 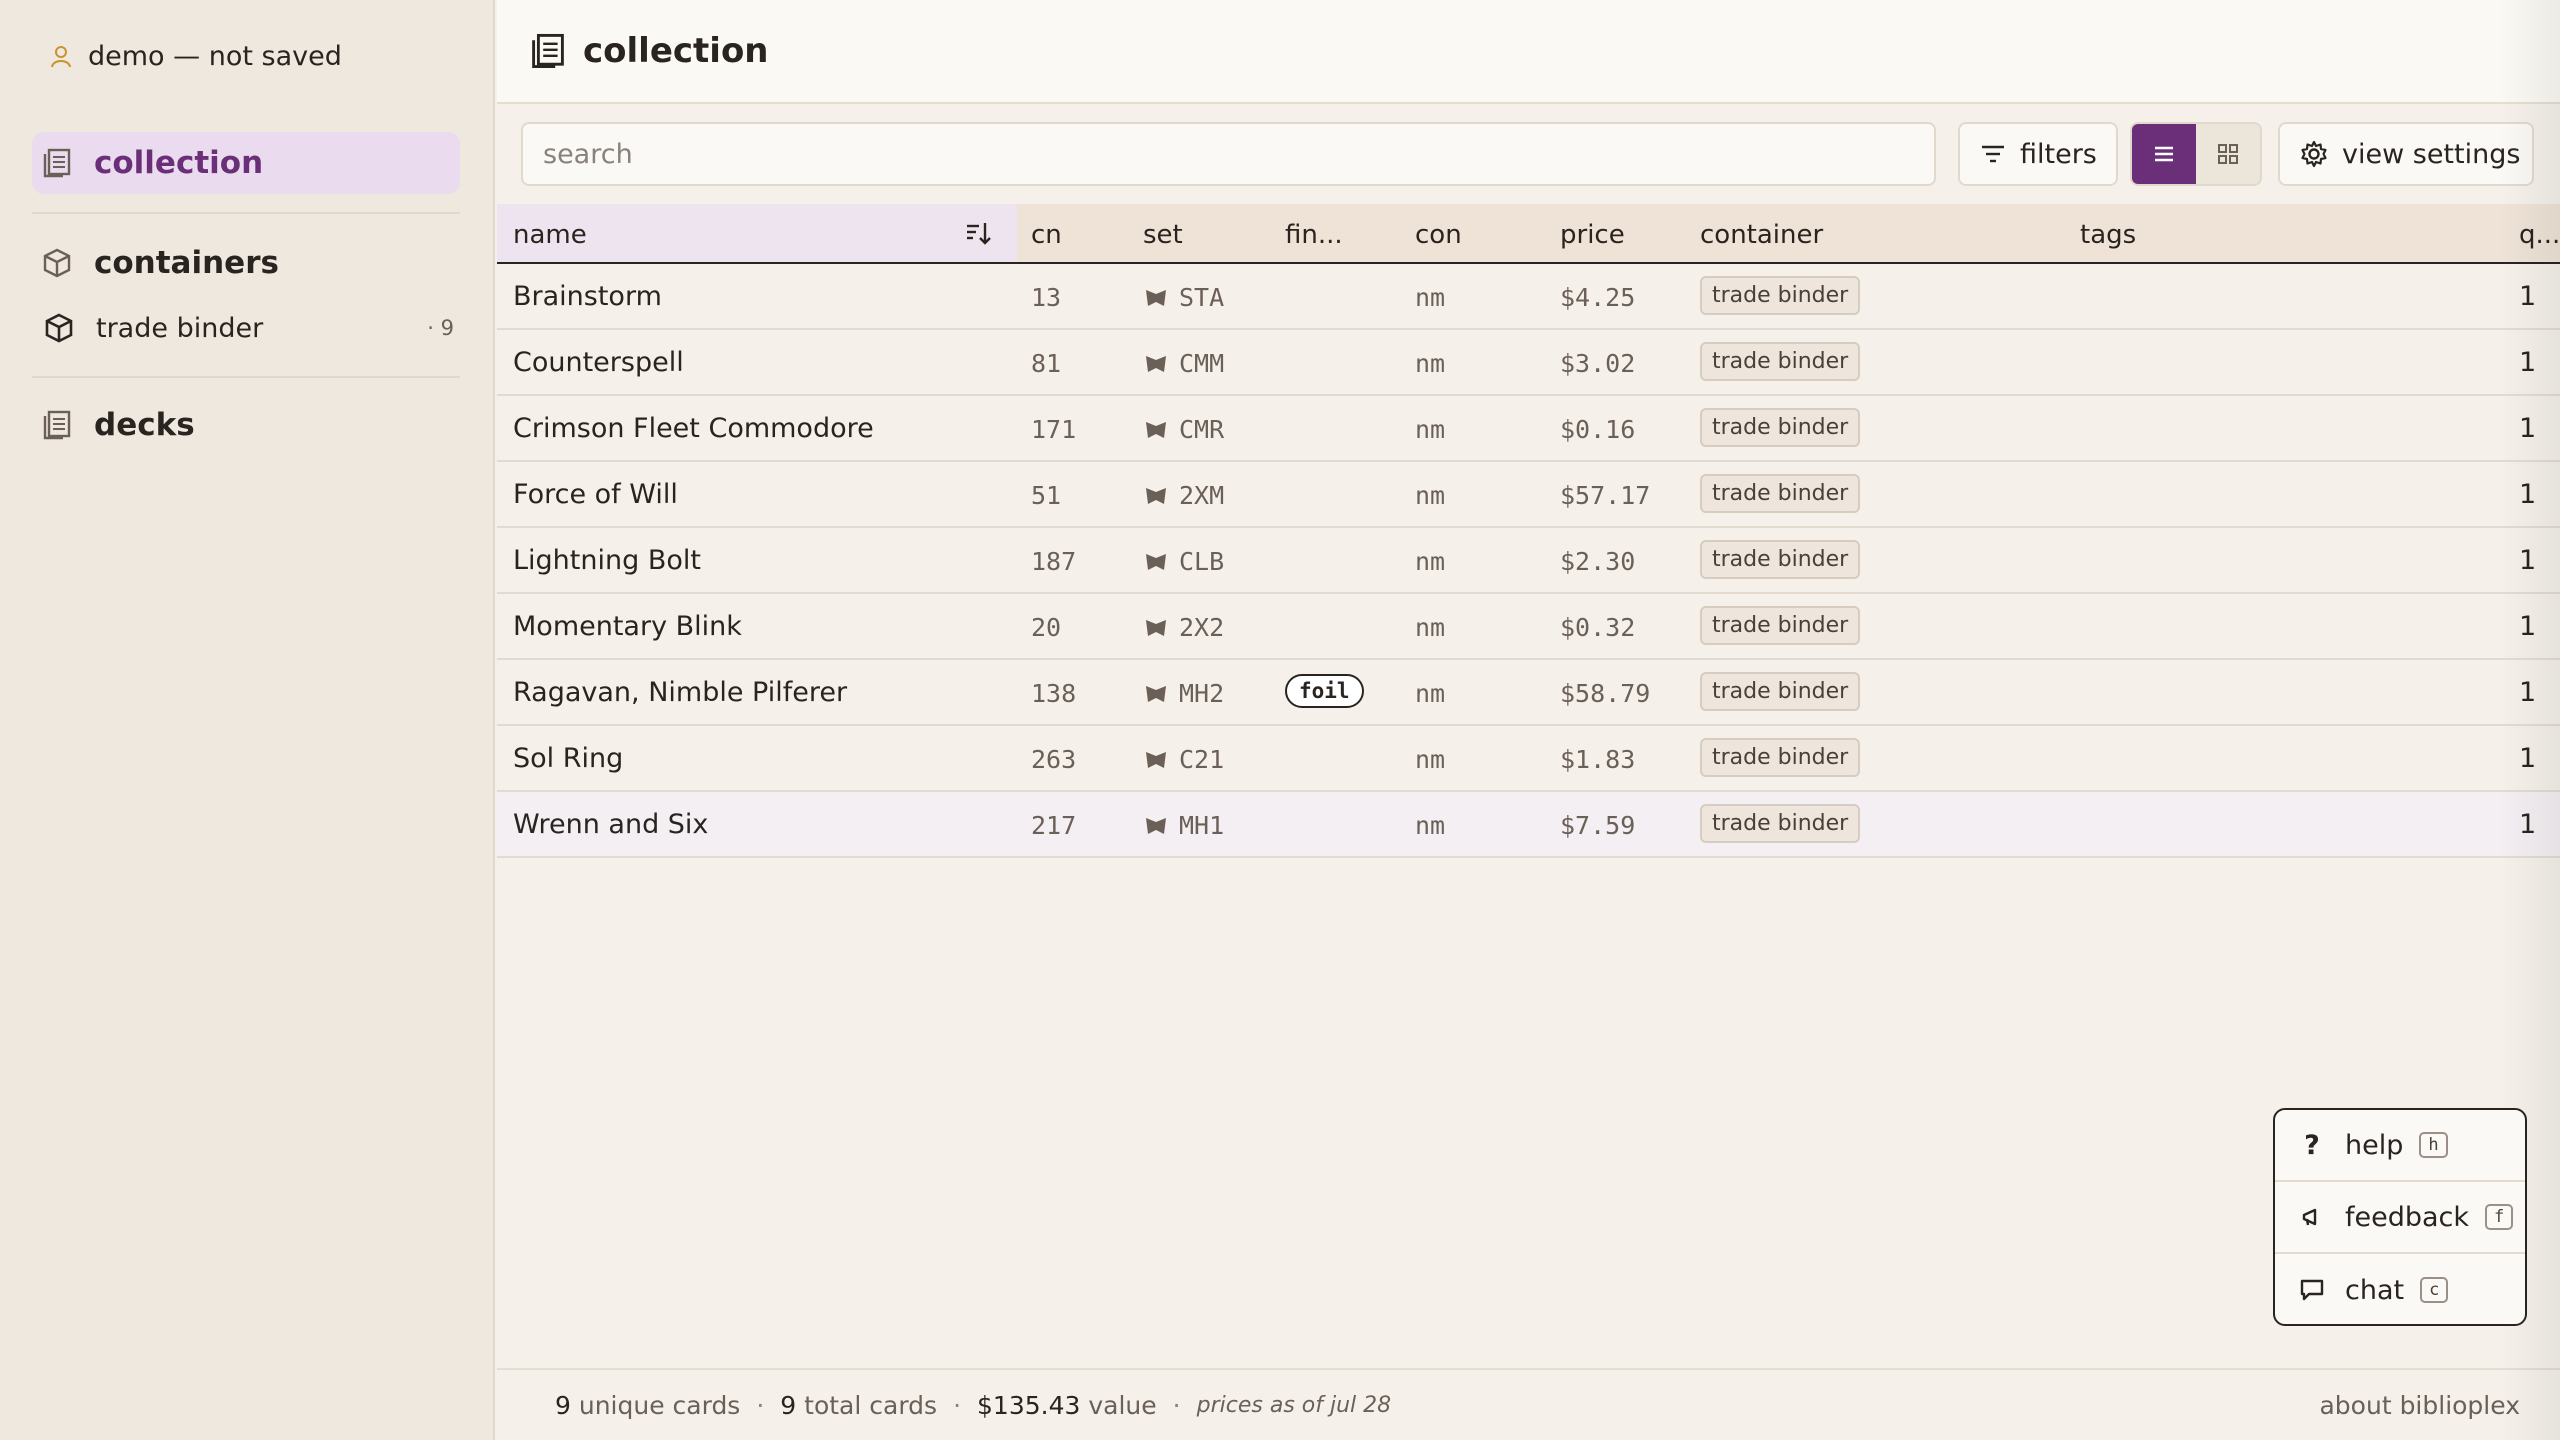 What do you see at coordinates (1598, 759) in the screenshot?
I see `price: $1.83` at bounding box center [1598, 759].